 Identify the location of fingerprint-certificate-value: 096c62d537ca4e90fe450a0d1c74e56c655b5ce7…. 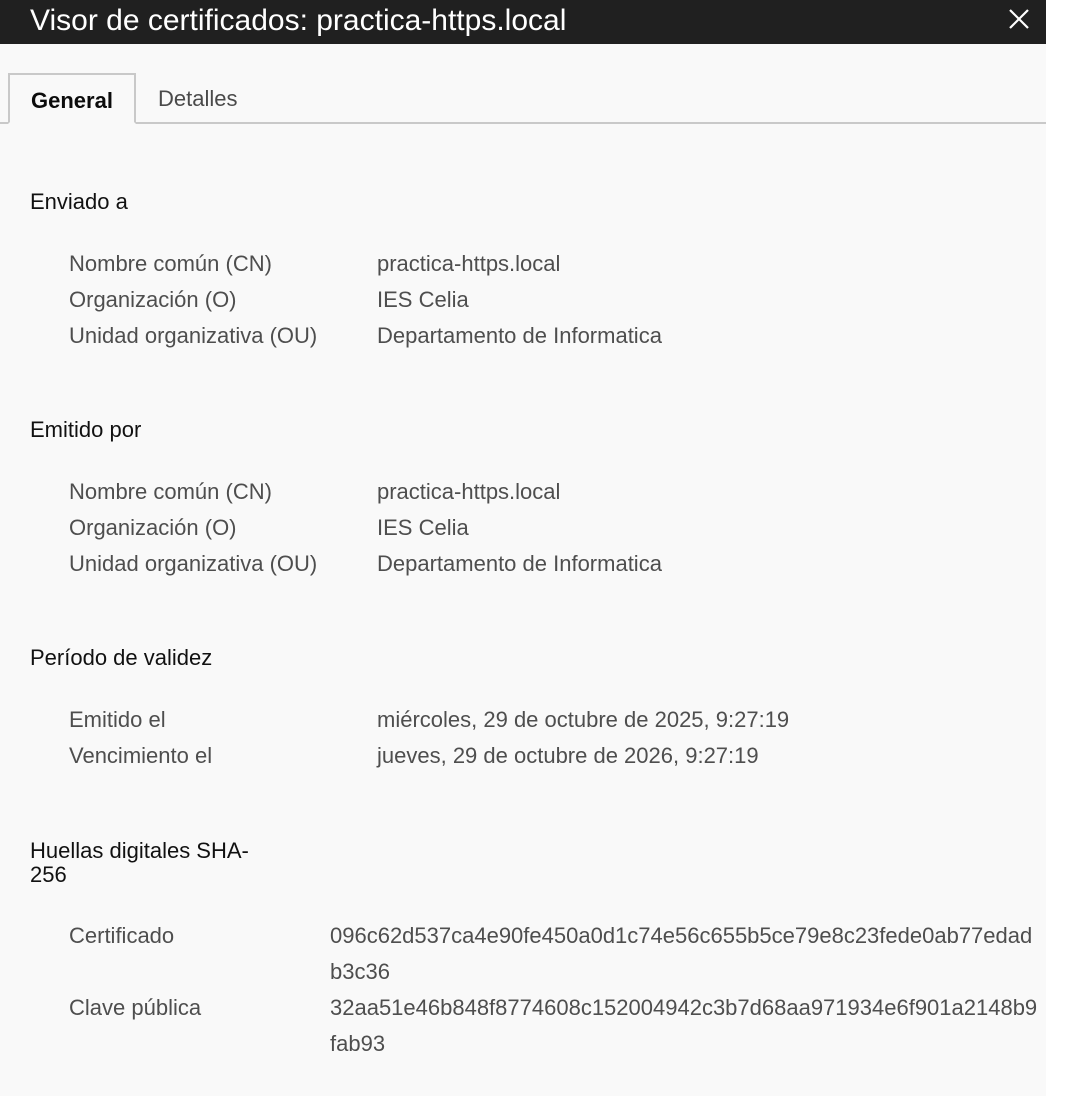
(681, 953).